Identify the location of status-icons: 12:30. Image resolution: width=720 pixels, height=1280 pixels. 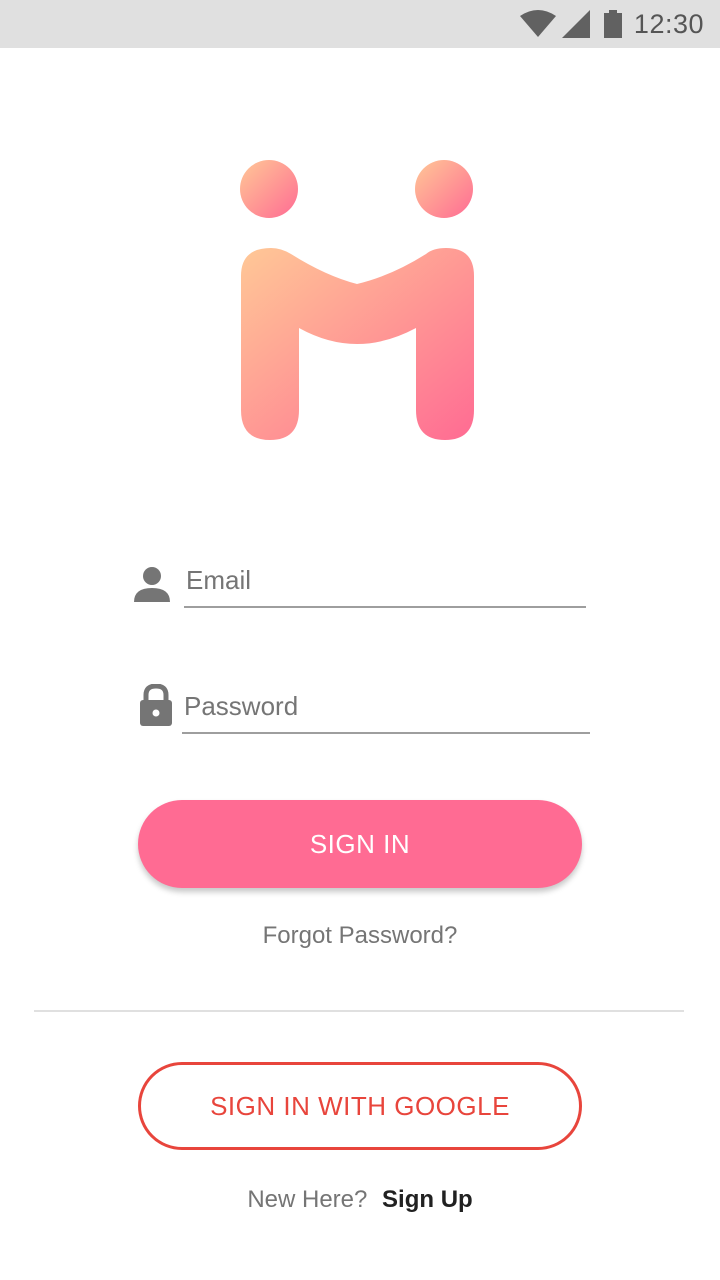
(611, 24).